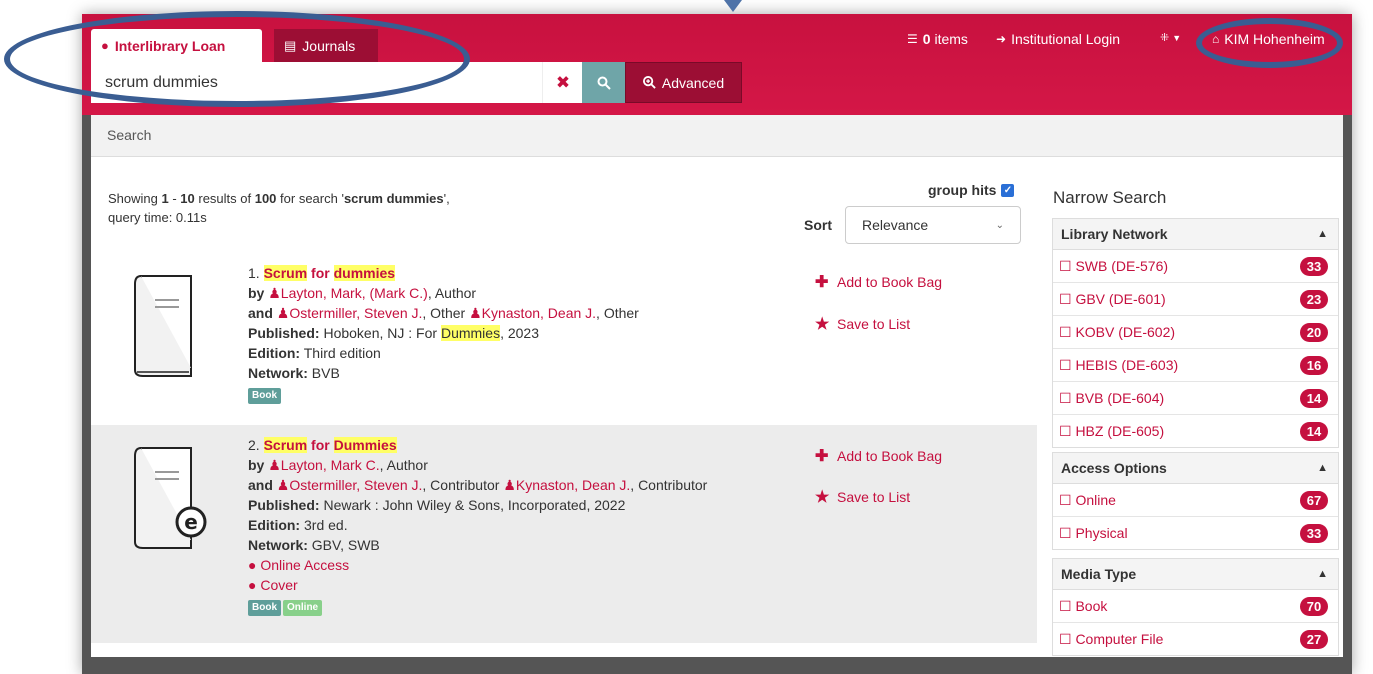 This screenshot has height=674, width=1373. I want to click on summary-text: ',, so click(446, 198).